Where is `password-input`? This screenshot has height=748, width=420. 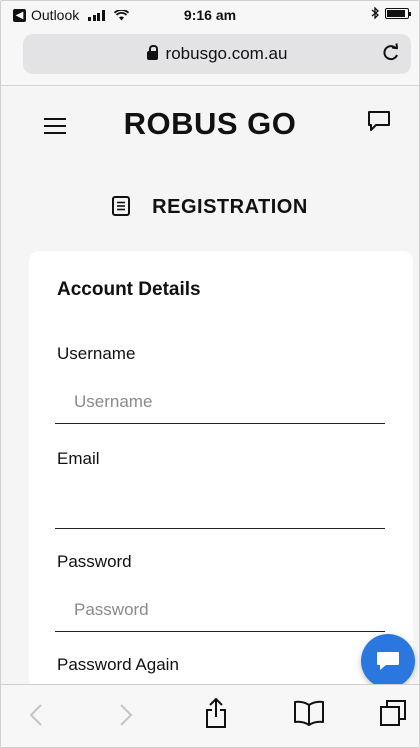
password-input is located at coordinates (230, 610).